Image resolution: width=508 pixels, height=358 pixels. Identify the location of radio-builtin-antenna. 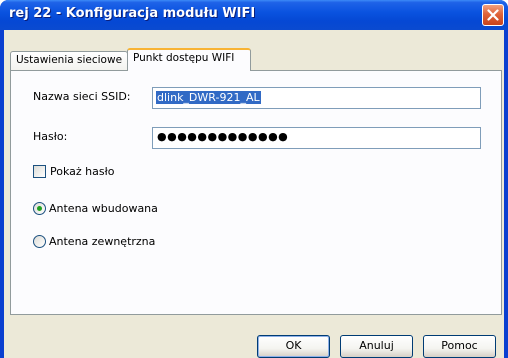
(39, 208).